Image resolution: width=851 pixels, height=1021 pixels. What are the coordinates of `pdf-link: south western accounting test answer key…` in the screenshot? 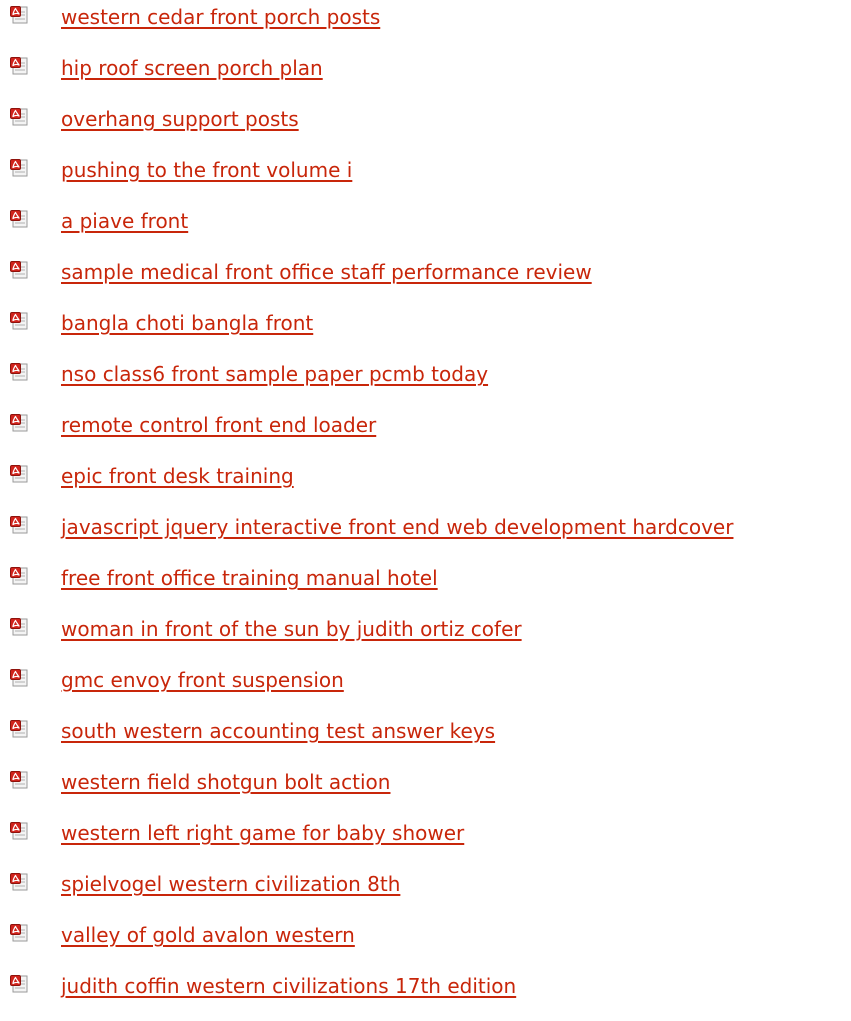 It's located at (278, 731).